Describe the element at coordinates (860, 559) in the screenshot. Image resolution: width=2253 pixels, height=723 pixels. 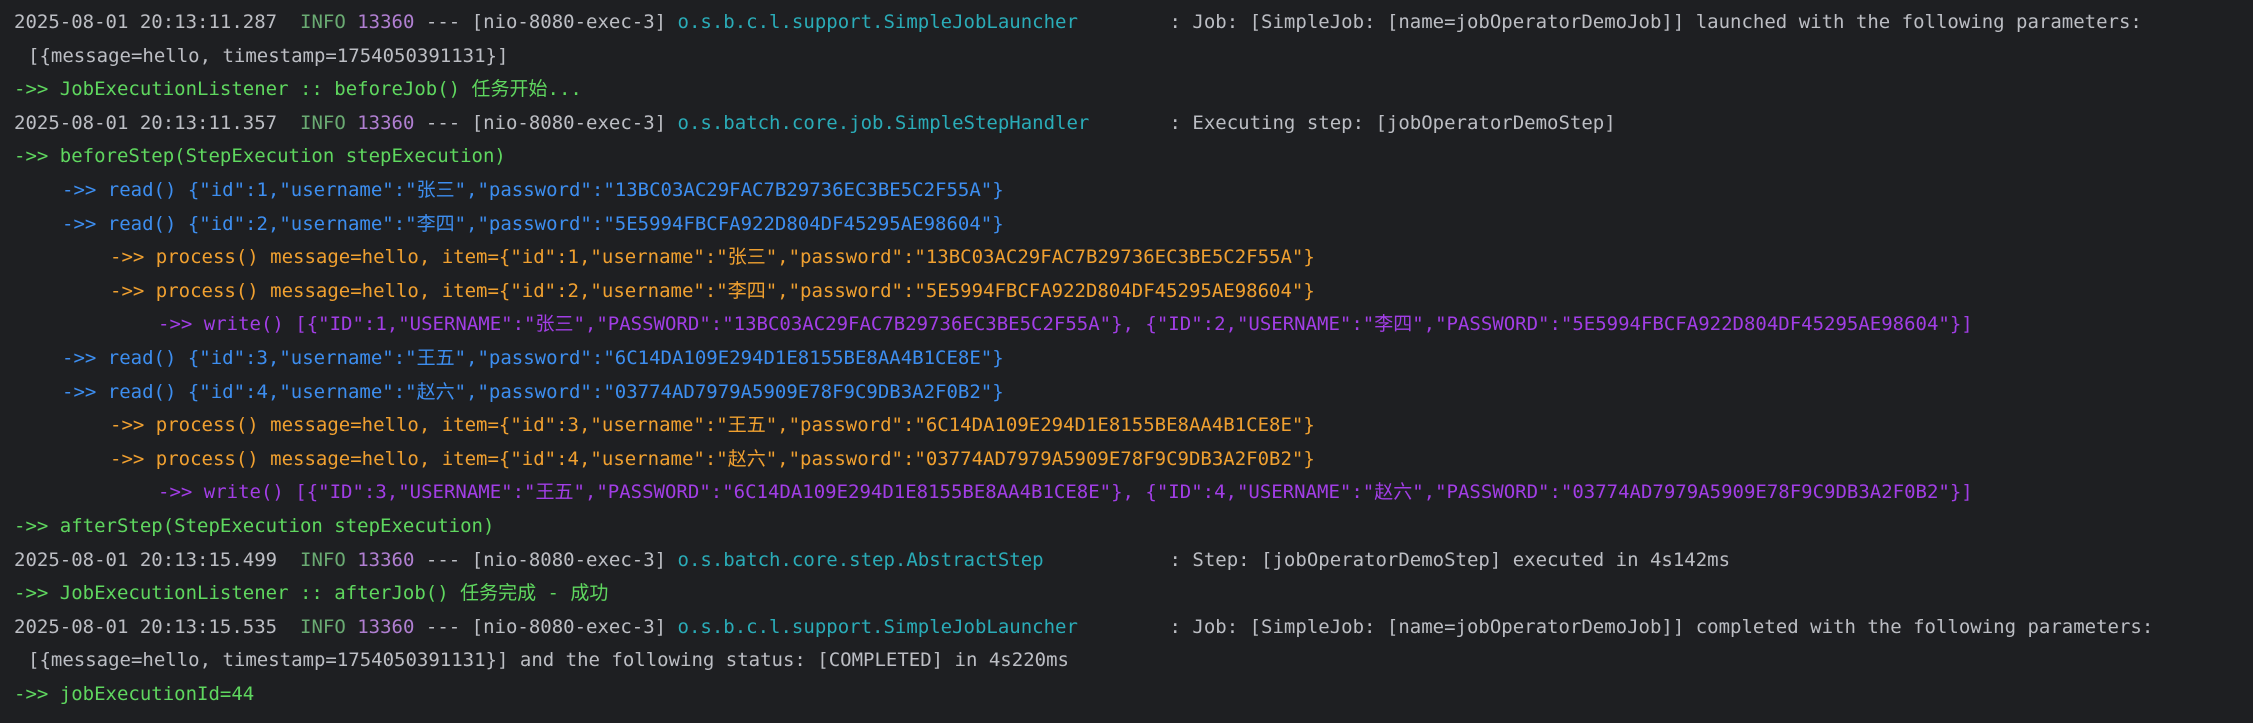
I see `log-logger: o.s.batch.core.step.AbstractStep` at that location.